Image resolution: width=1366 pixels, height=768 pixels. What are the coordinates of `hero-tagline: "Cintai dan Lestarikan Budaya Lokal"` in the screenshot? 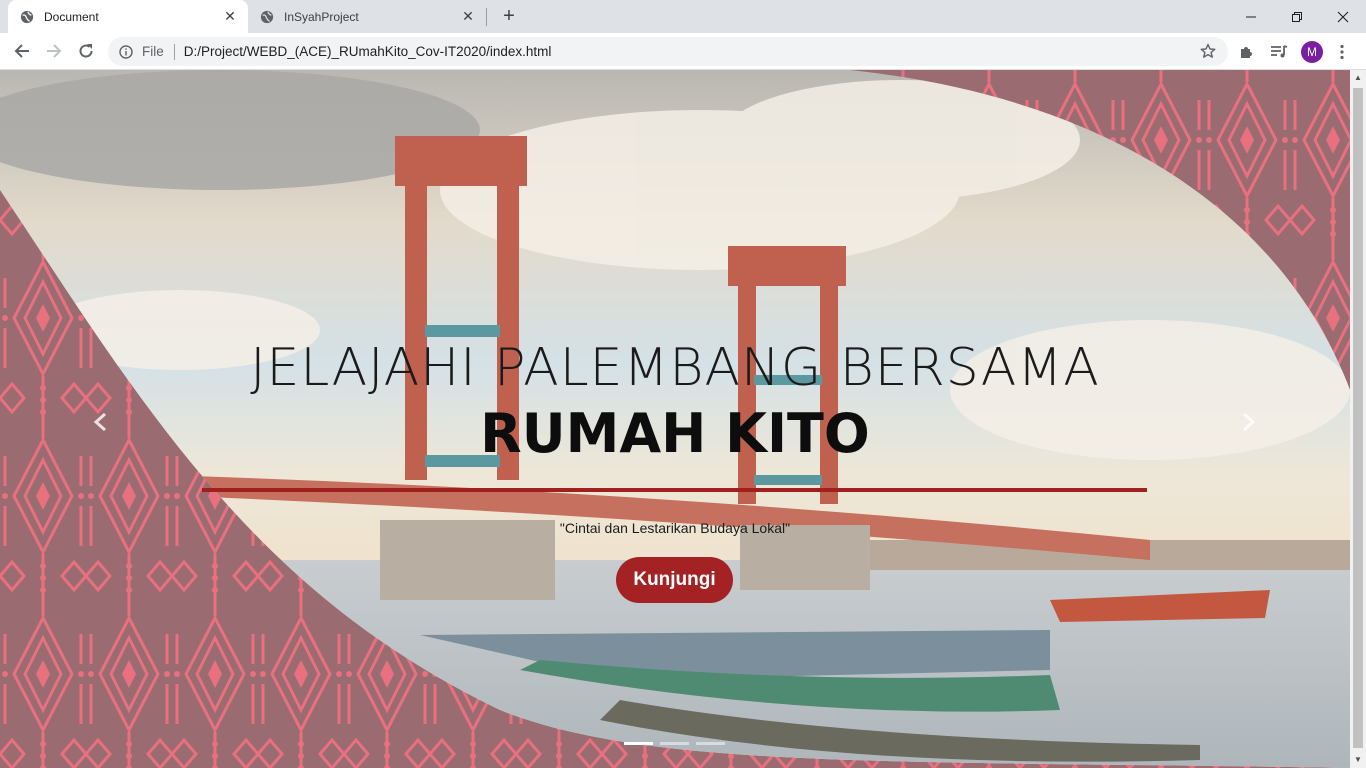 It's located at (675, 528).